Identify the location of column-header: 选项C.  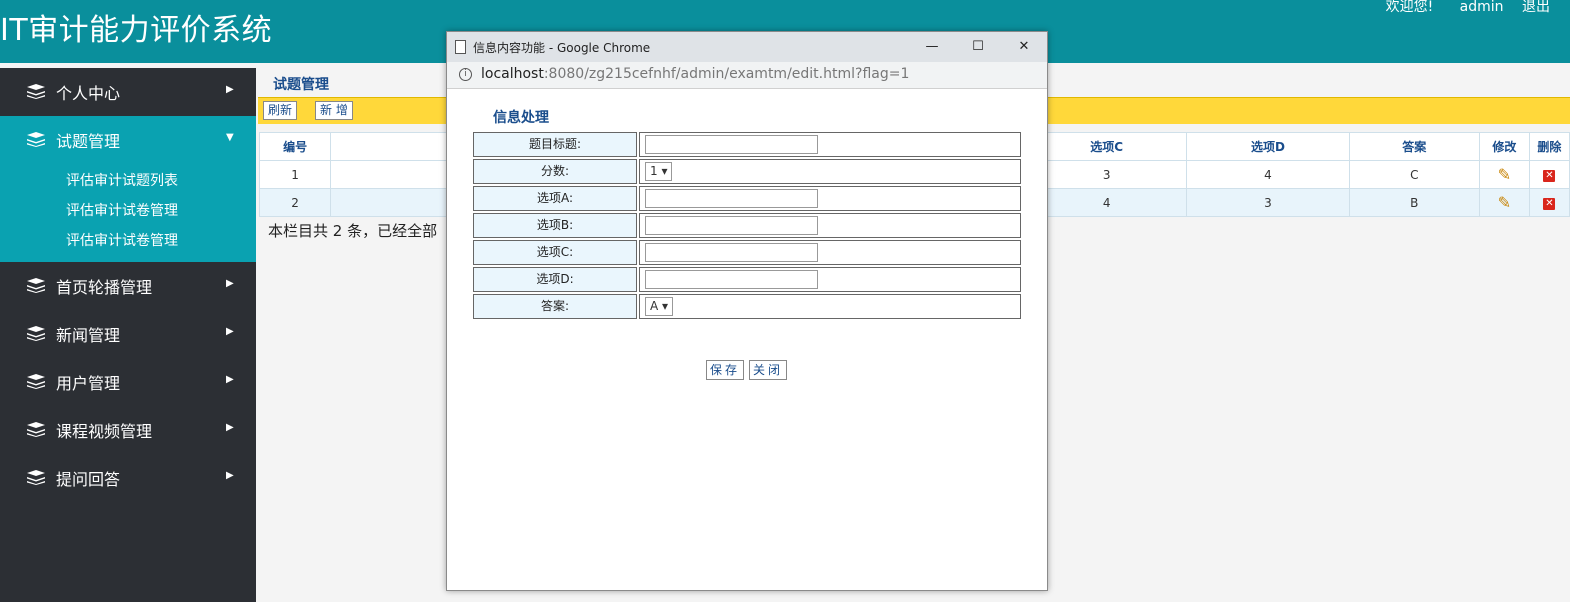
(1107, 146).